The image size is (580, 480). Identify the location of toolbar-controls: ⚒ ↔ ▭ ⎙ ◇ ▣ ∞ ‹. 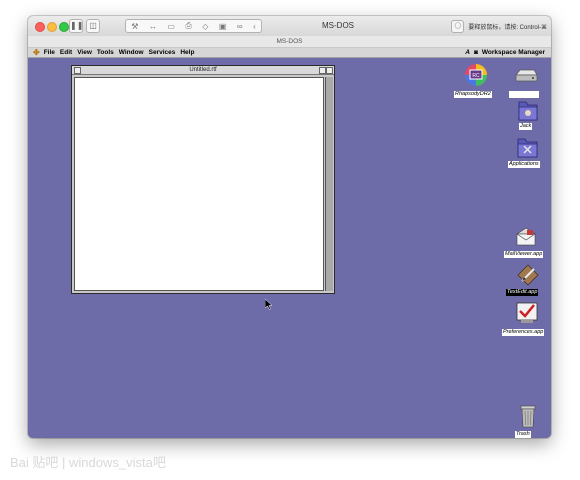
(193, 26).